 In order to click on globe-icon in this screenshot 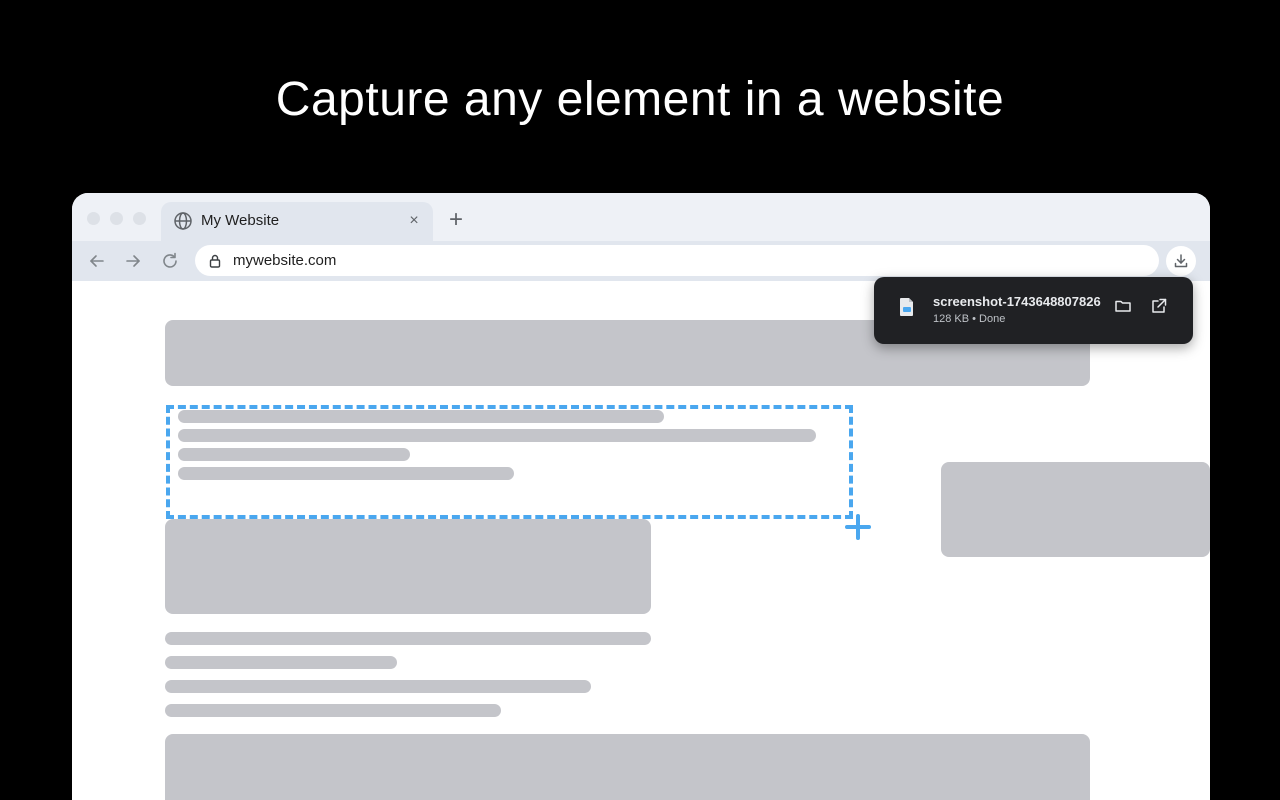, I will do `click(183, 221)`.